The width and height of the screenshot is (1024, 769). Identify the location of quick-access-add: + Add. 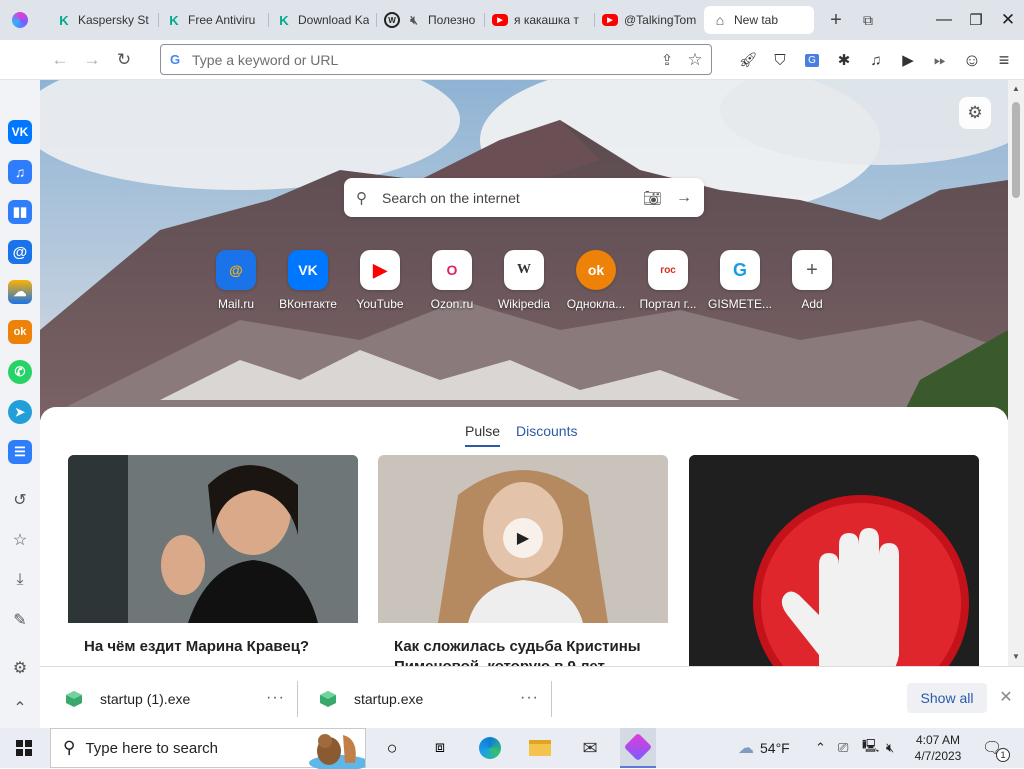
(812, 280).